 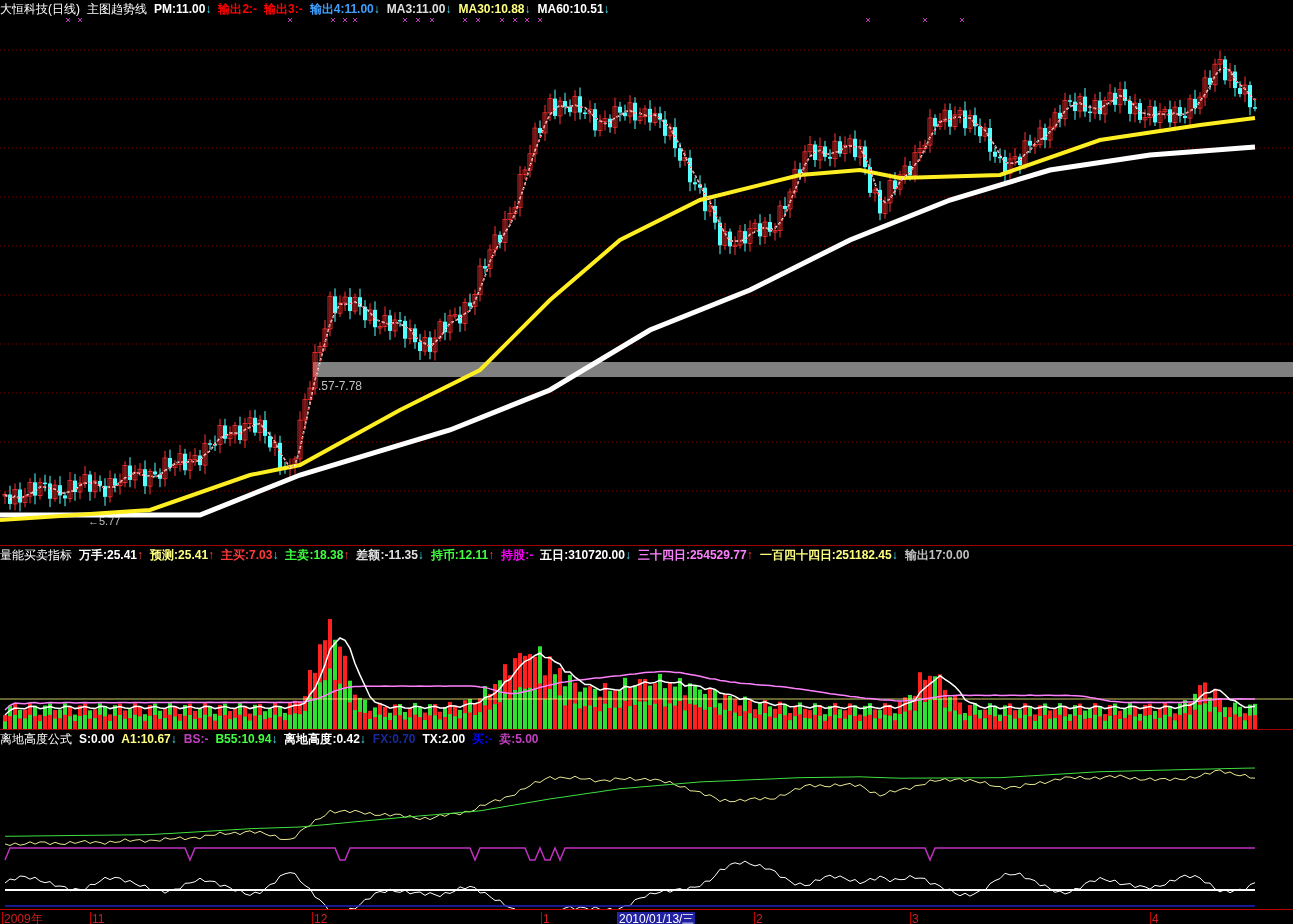 What do you see at coordinates (517, 555) in the screenshot?
I see `indicator-reading: 持股:-` at bounding box center [517, 555].